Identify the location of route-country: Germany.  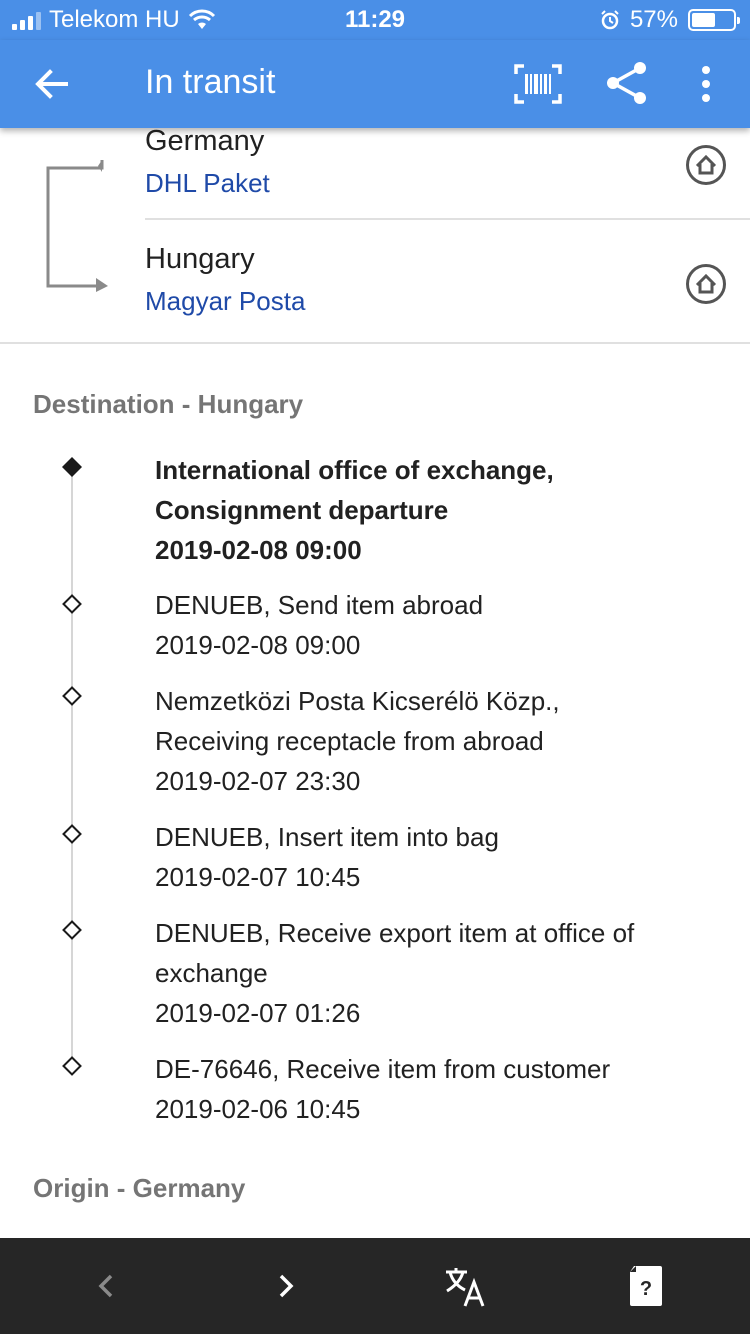
(205, 141).